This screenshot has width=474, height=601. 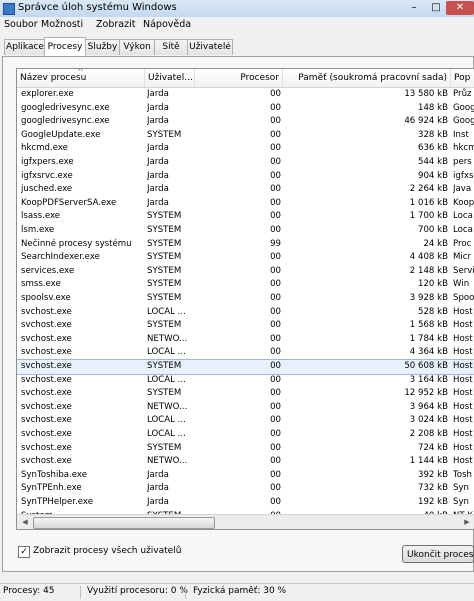 I want to click on scroll-left-icon: ◀, so click(x=25, y=522).